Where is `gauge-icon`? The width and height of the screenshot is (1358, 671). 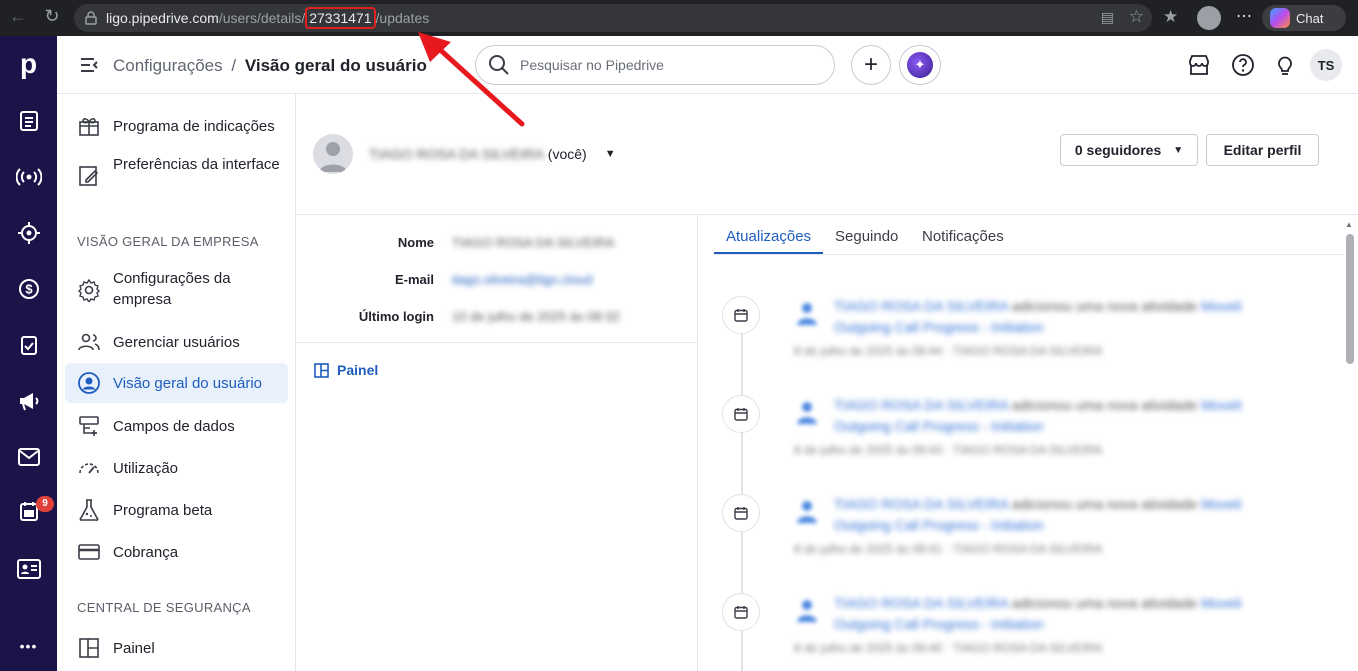 gauge-icon is located at coordinates (89, 468).